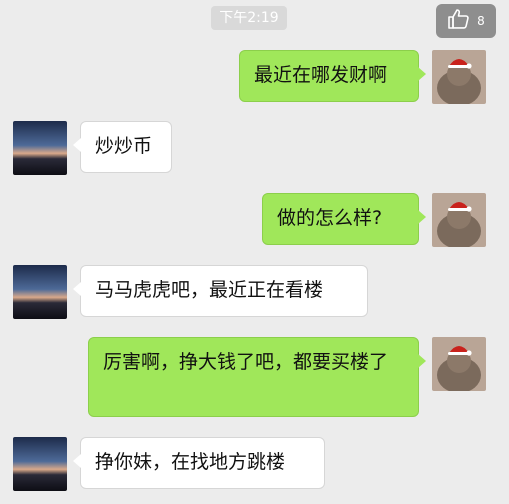 The image size is (509, 504). I want to click on like-badge: 8, so click(466, 21).